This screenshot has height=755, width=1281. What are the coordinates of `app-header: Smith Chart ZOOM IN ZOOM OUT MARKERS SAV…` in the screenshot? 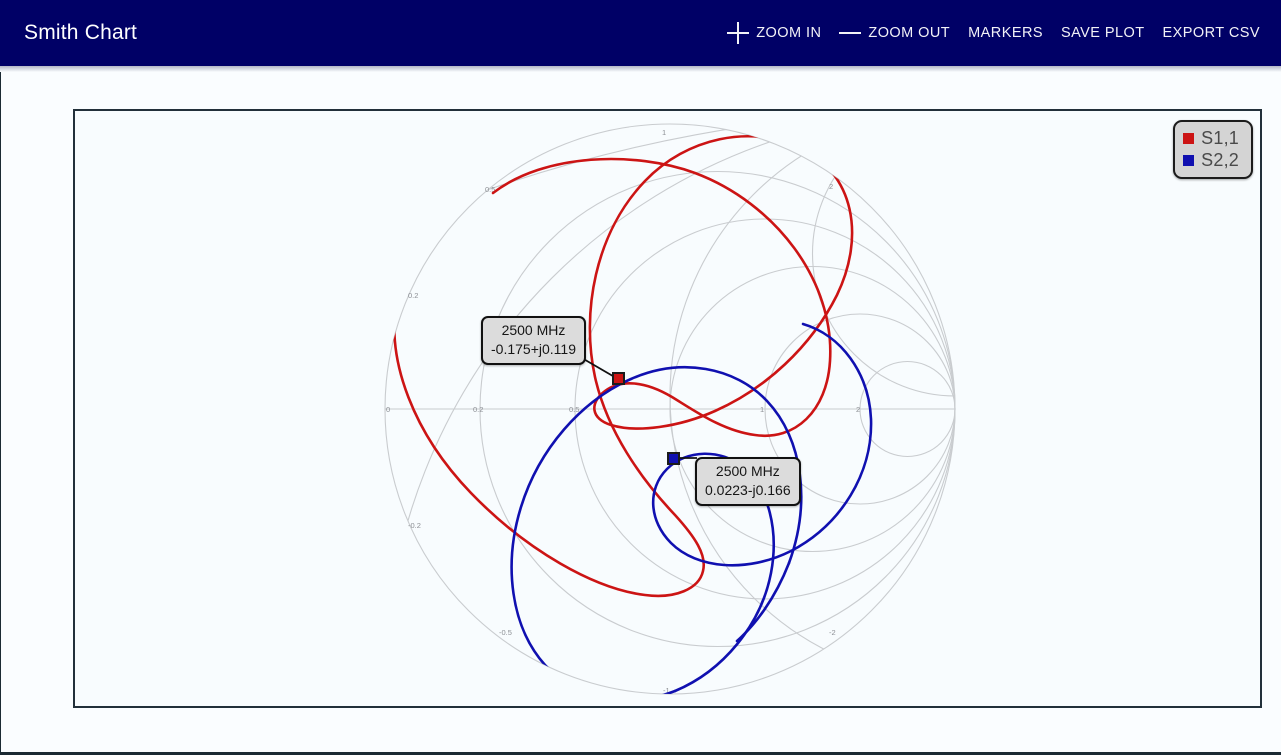 It's located at (640, 36).